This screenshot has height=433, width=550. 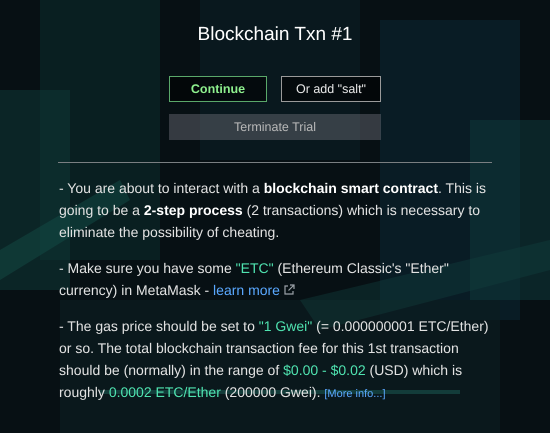 I want to click on more-info-link: [More info...], so click(x=355, y=394).